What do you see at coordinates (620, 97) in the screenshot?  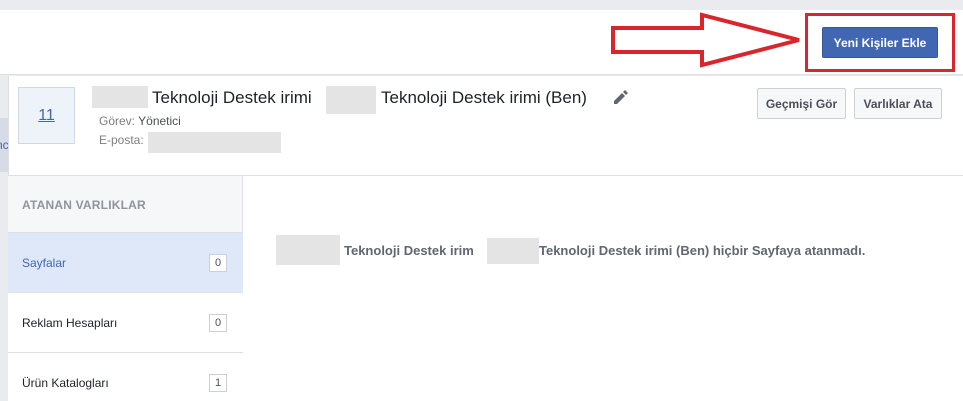 I see `pencil-icon` at bounding box center [620, 97].